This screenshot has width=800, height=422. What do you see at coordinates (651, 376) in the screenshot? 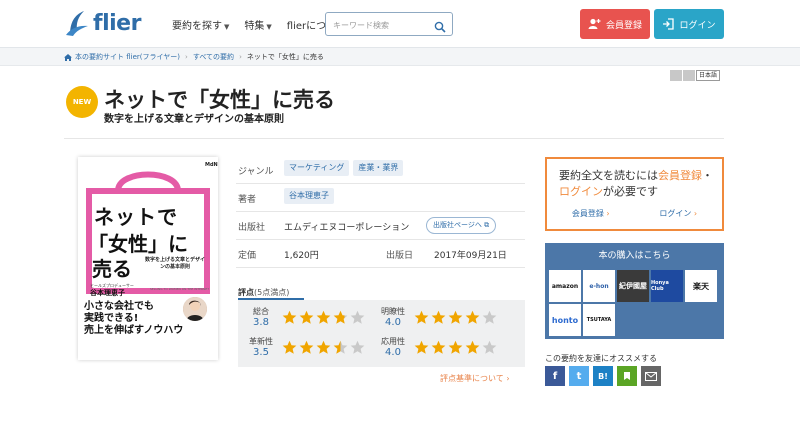
I see `mail-icon` at bounding box center [651, 376].